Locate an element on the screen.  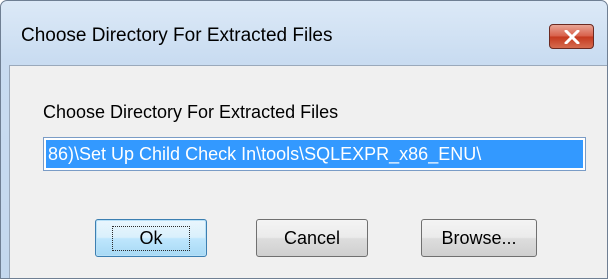
ok-button: Ok is located at coordinates (151, 238).